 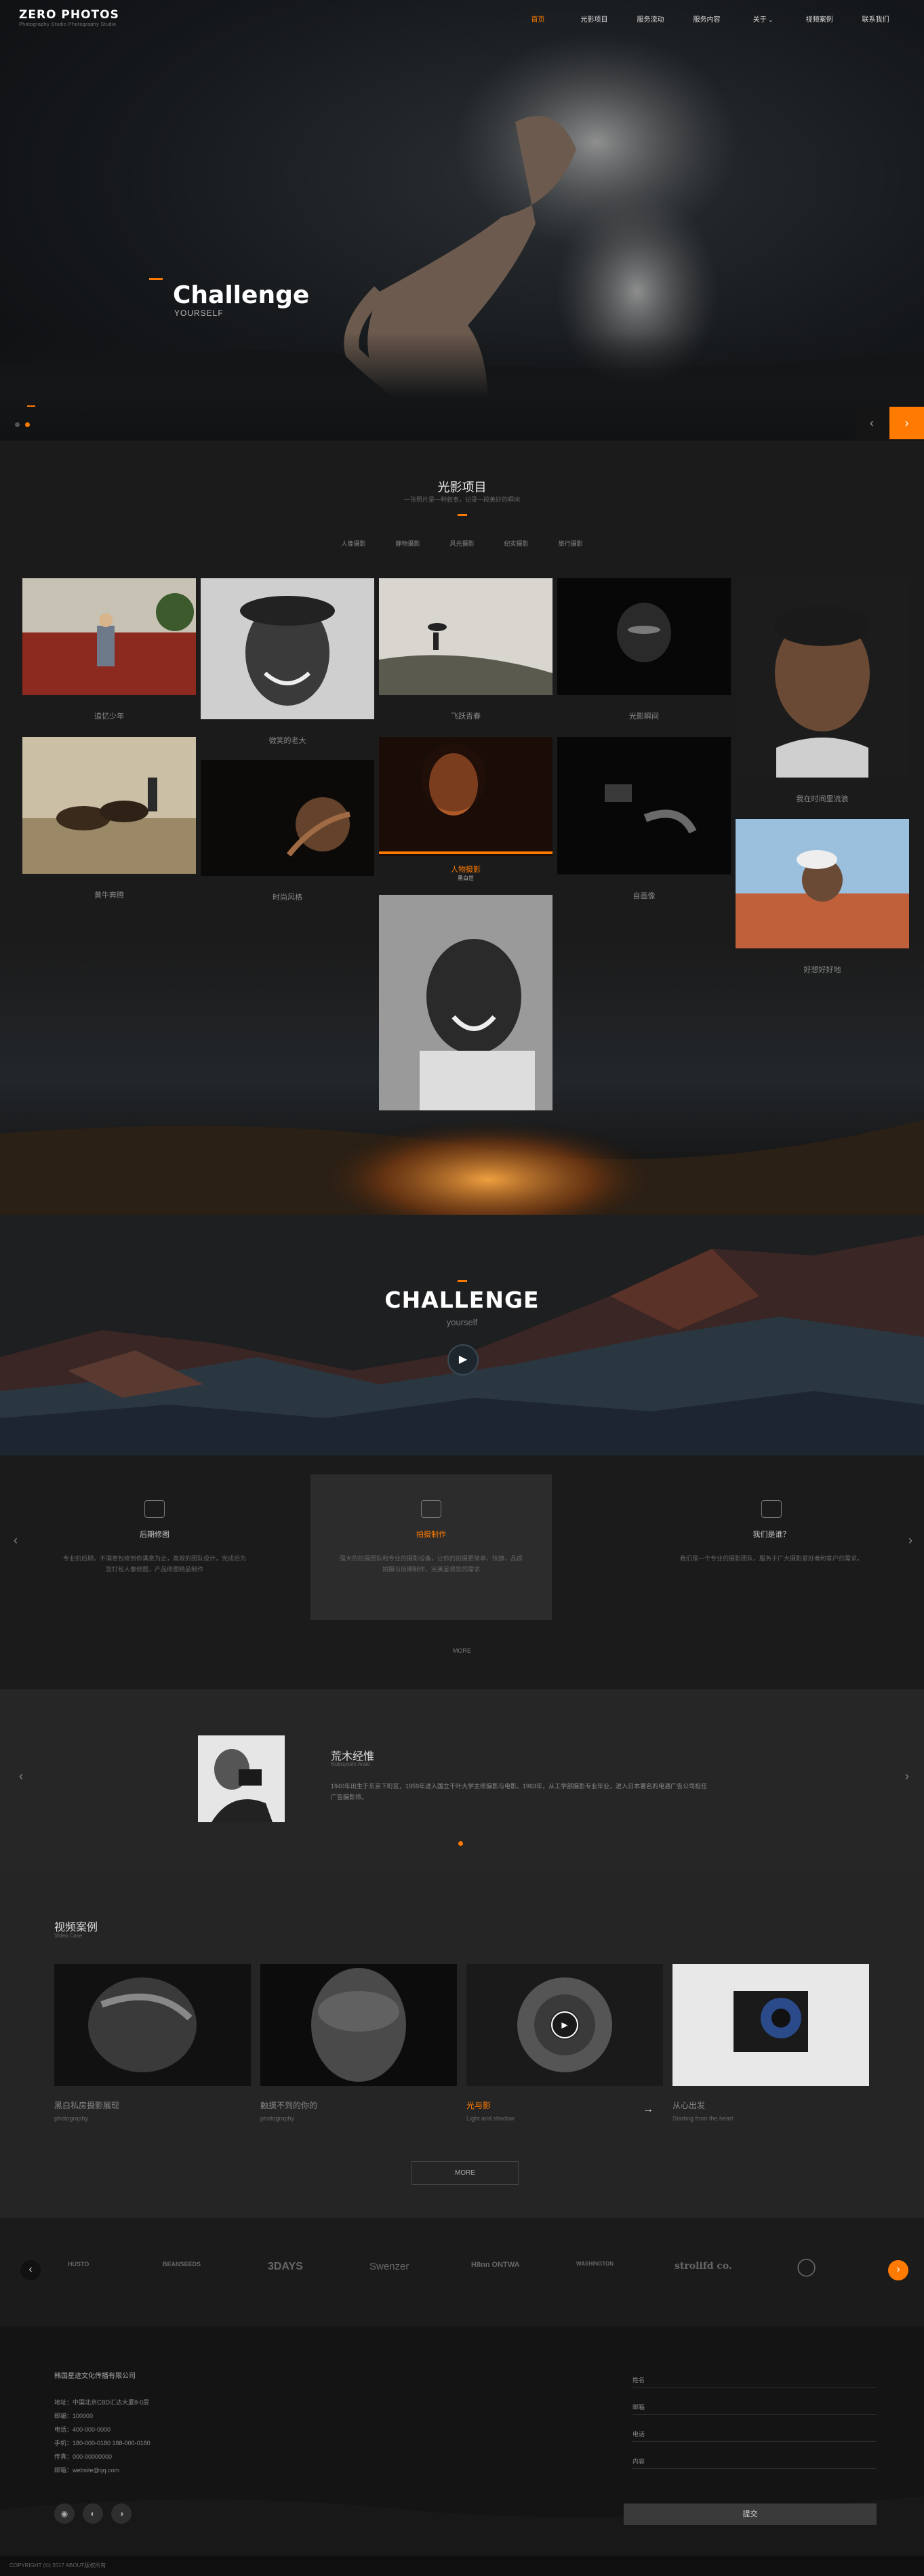 What do you see at coordinates (571, 543) in the screenshot?
I see `filter-travel: 旅行摄影` at bounding box center [571, 543].